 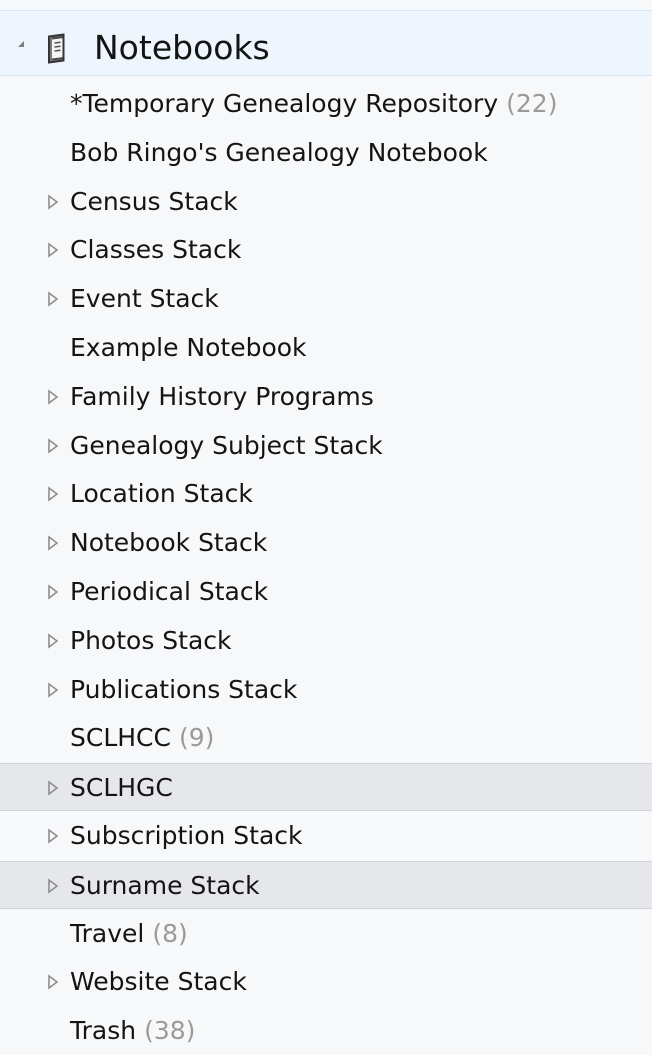 What do you see at coordinates (326, 543) in the screenshot?
I see `tree-item-notebook-stack: Notebook Stack` at bounding box center [326, 543].